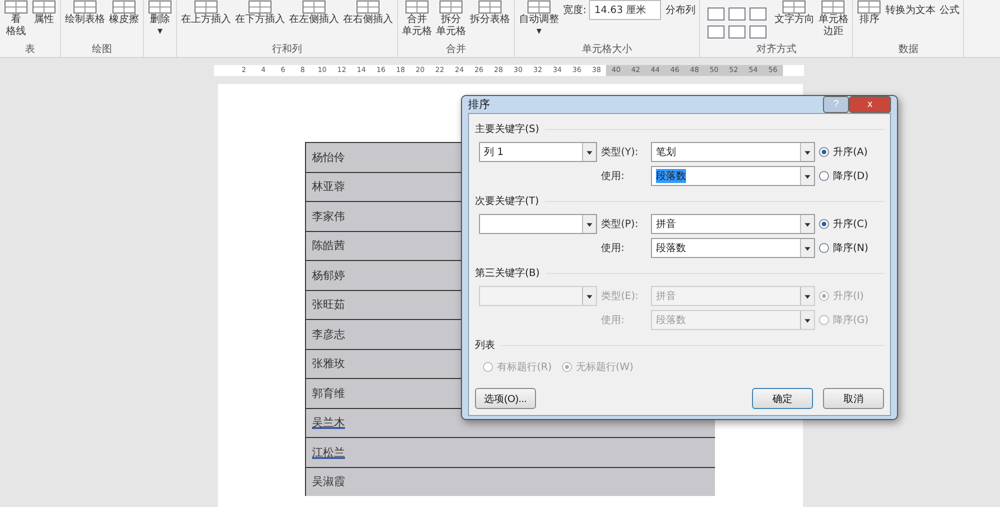  I want to click on ribbon-button: 排序, so click(869, 13).